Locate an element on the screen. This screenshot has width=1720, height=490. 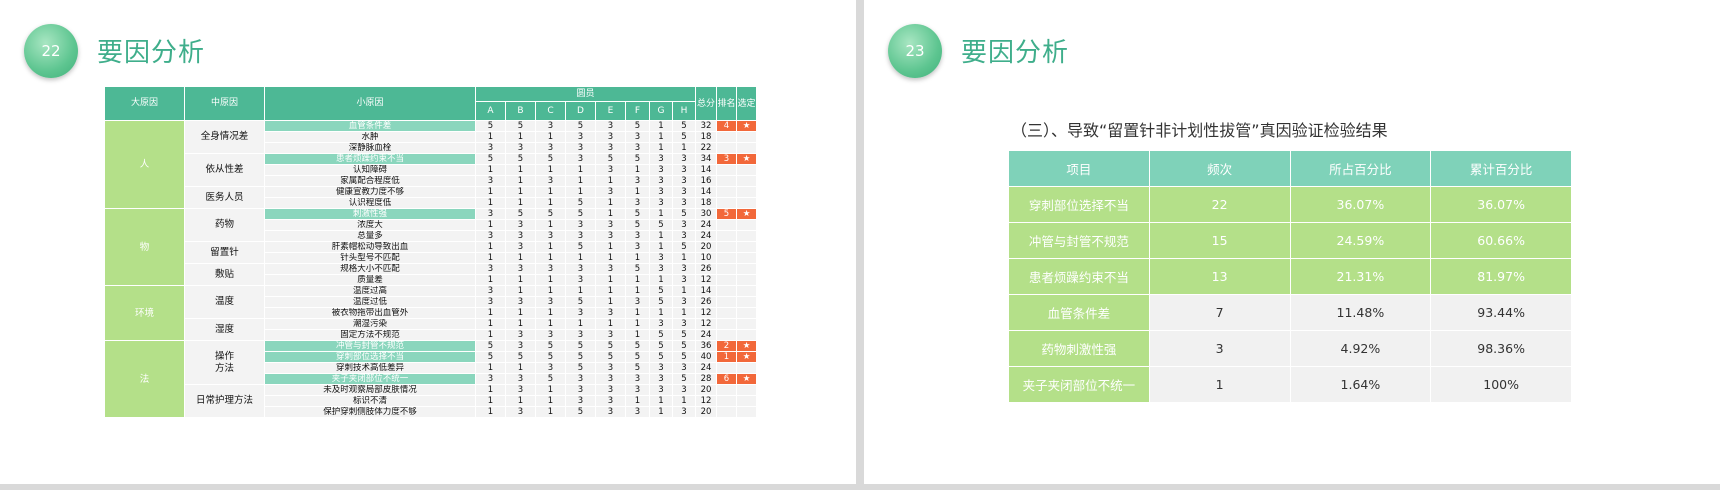
header-row: 项目 频次 所占百分比 累计百分比 is located at coordinates (1290, 168).